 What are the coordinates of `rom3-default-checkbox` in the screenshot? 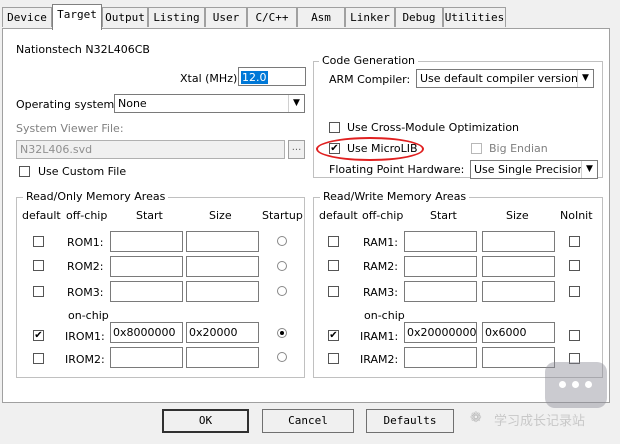 It's located at (38, 291).